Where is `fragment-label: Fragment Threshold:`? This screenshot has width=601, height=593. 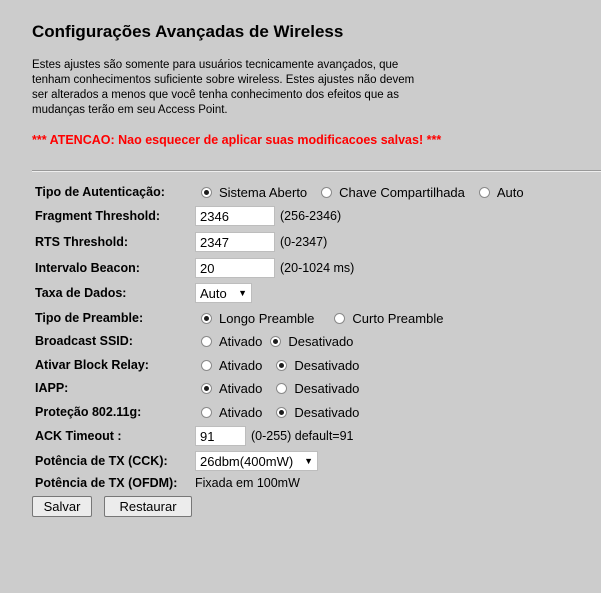
fragment-label: Fragment Threshold: is located at coordinates (98, 216).